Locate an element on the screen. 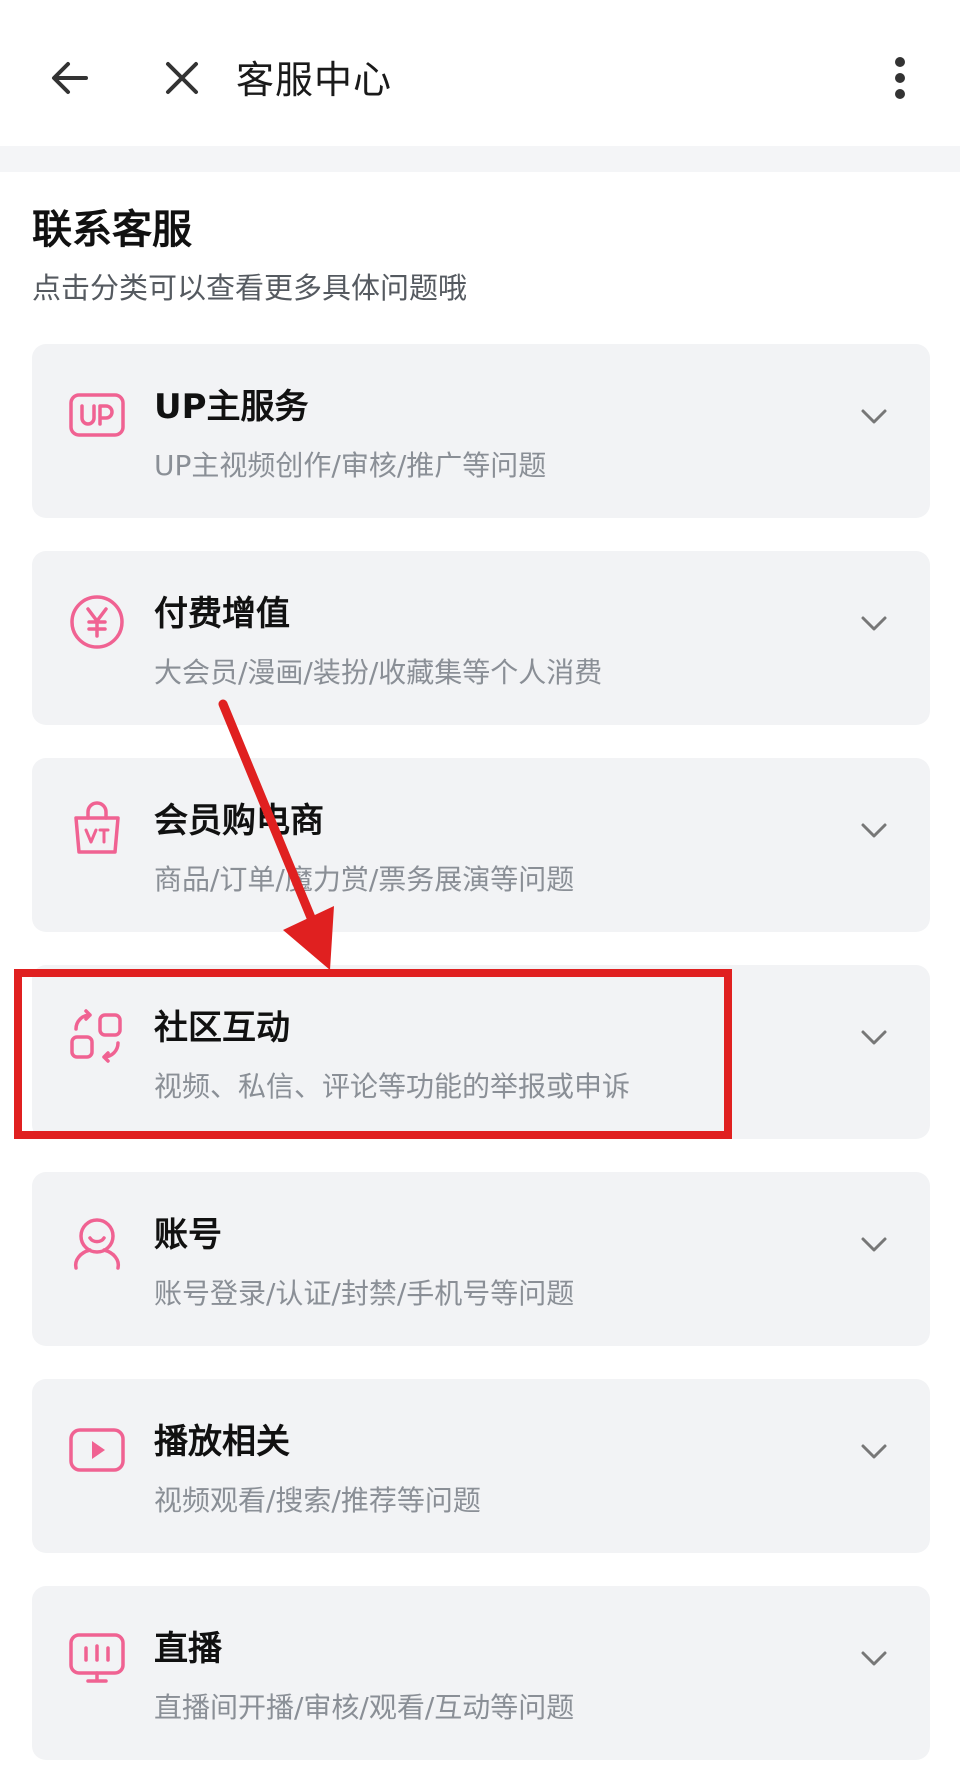 The height and width of the screenshot is (1790, 960). arrow-left-icon is located at coordinates (70, 78).